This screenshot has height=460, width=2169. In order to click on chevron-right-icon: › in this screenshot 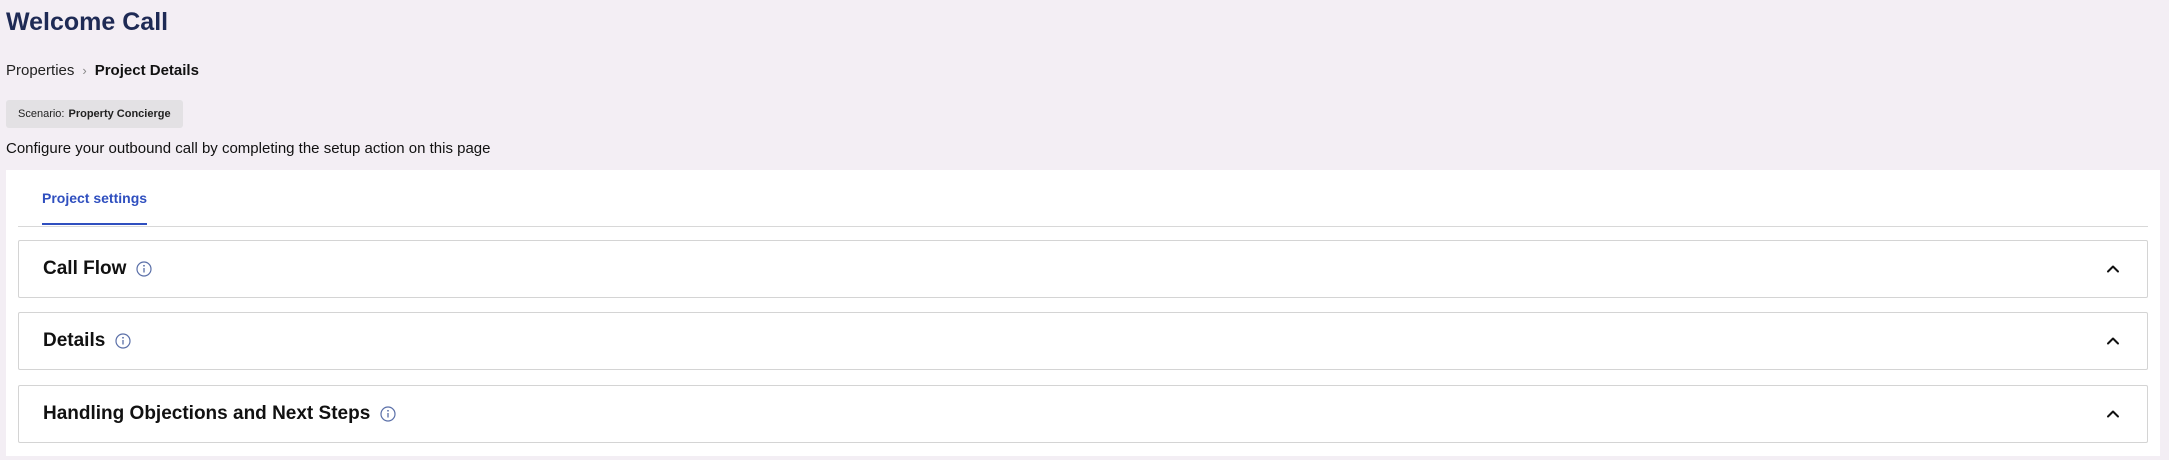, I will do `click(84, 70)`.